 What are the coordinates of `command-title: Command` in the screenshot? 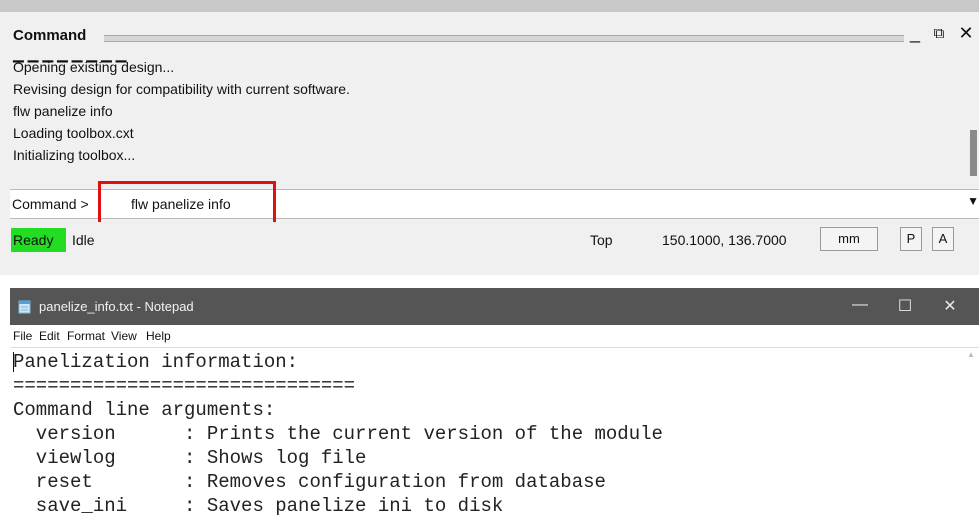 It's located at (50, 35).